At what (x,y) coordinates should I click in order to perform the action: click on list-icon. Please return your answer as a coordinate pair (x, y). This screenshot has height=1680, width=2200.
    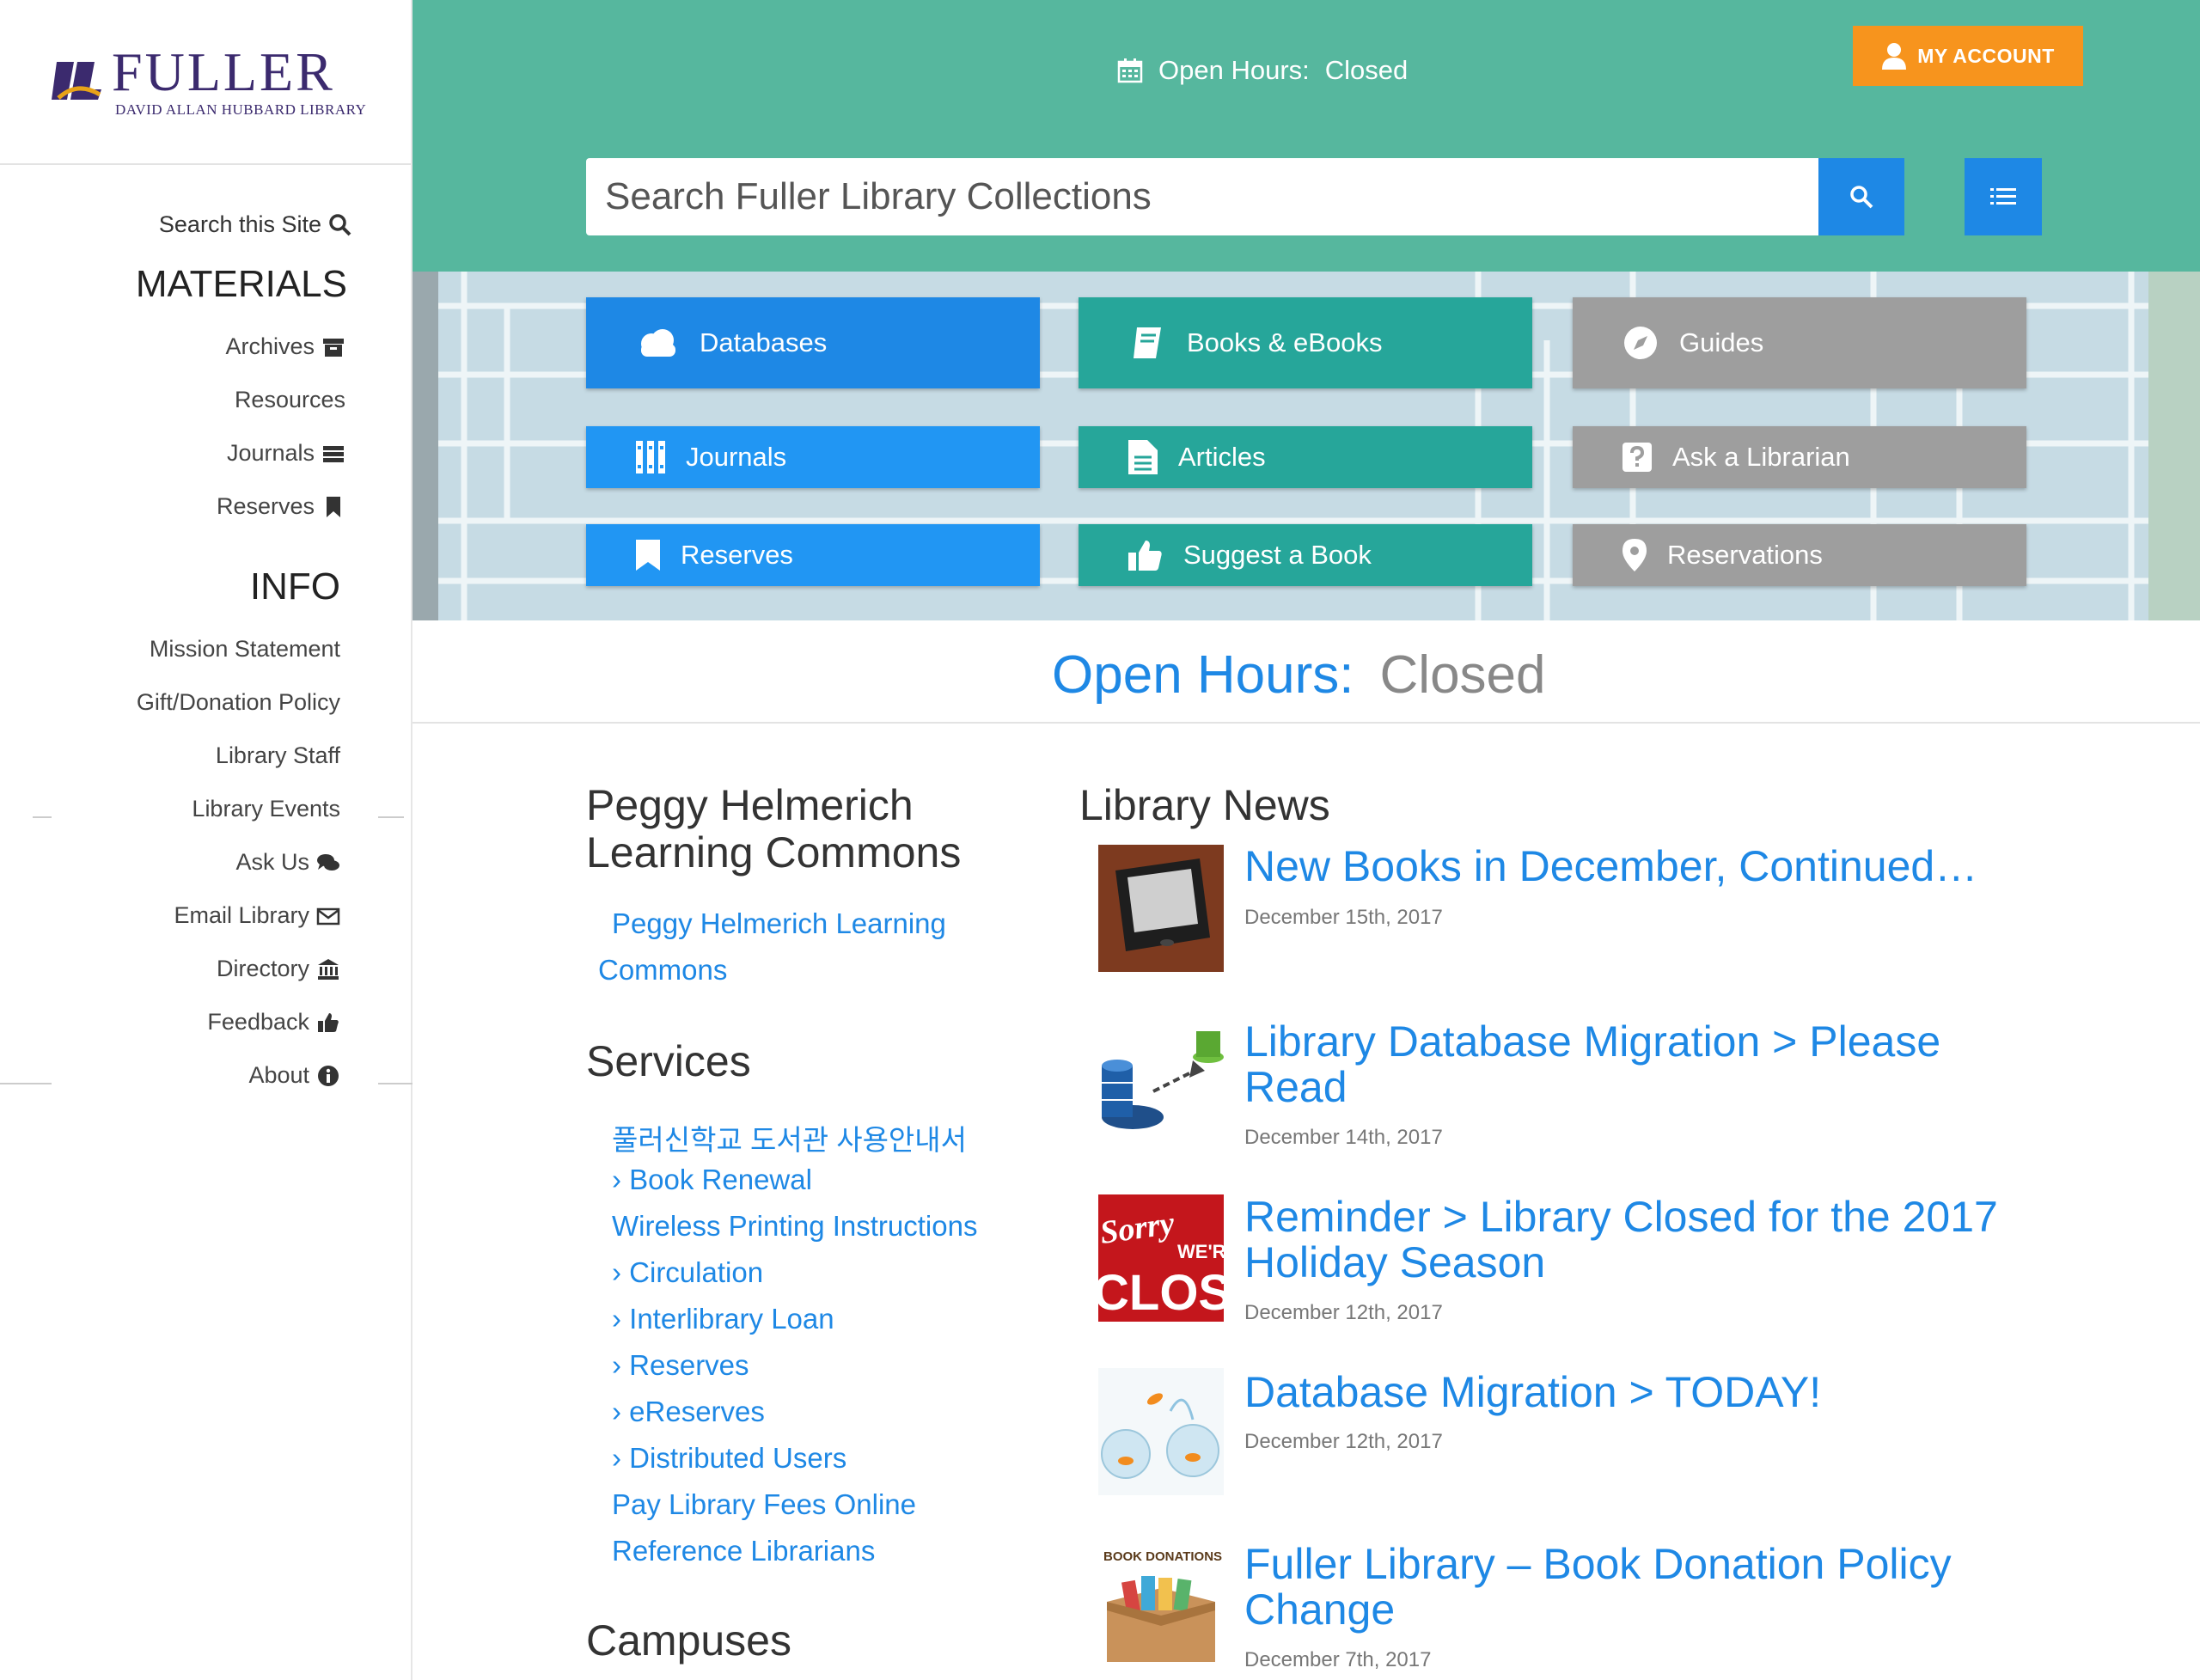
    Looking at the image, I should click on (2003, 197).